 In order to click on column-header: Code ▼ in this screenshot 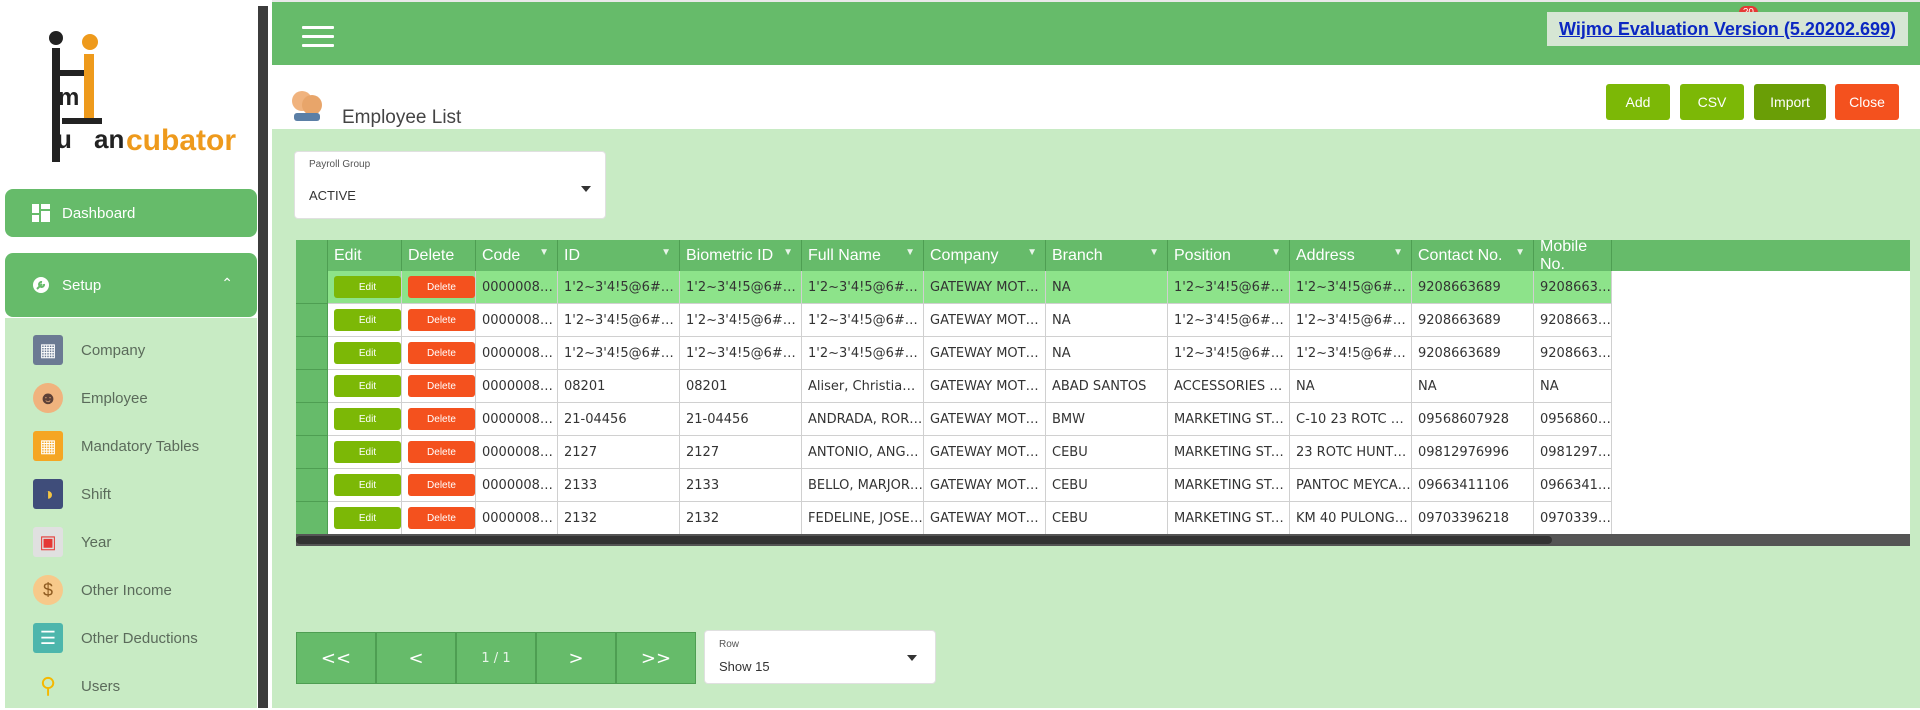, I will do `click(517, 255)`.